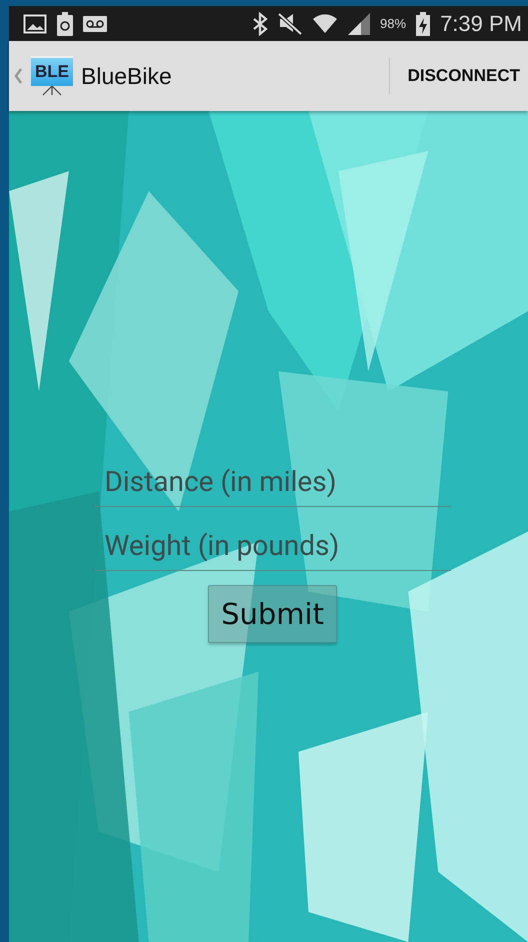 Image resolution: width=528 pixels, height=942 pixels. What do you see at coordinates (393, 23) in the screenshot?
I see `battery-percent: 98%` at bounding box center [393, 23].